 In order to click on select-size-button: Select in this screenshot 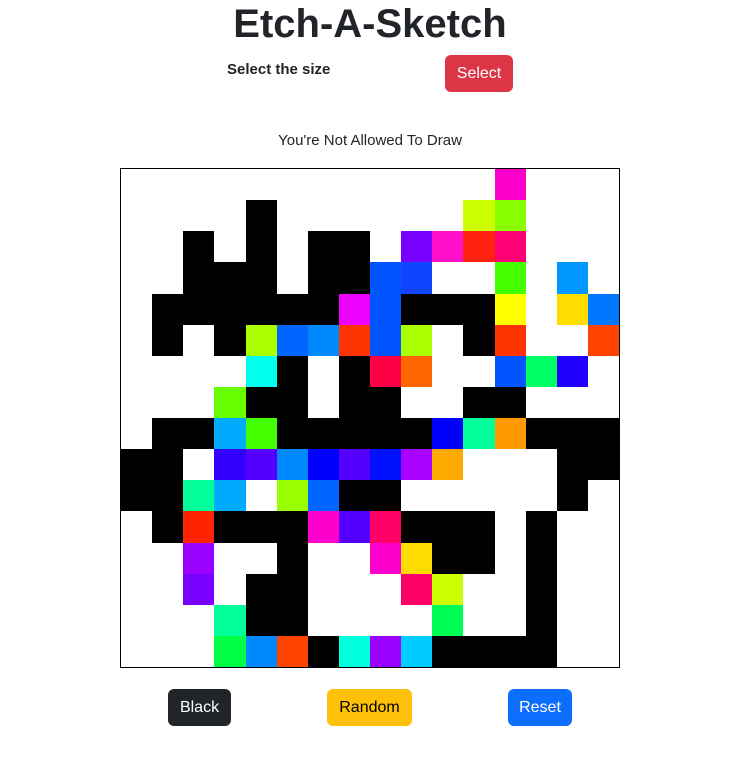, I will do `click(479, 73)`.